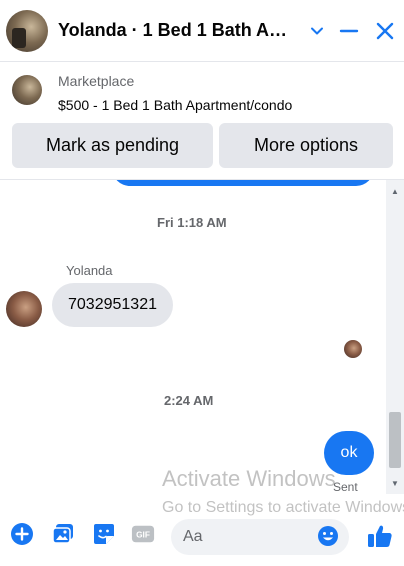  I want to click on watermark-title: Activate Windows, so click(249, 478).